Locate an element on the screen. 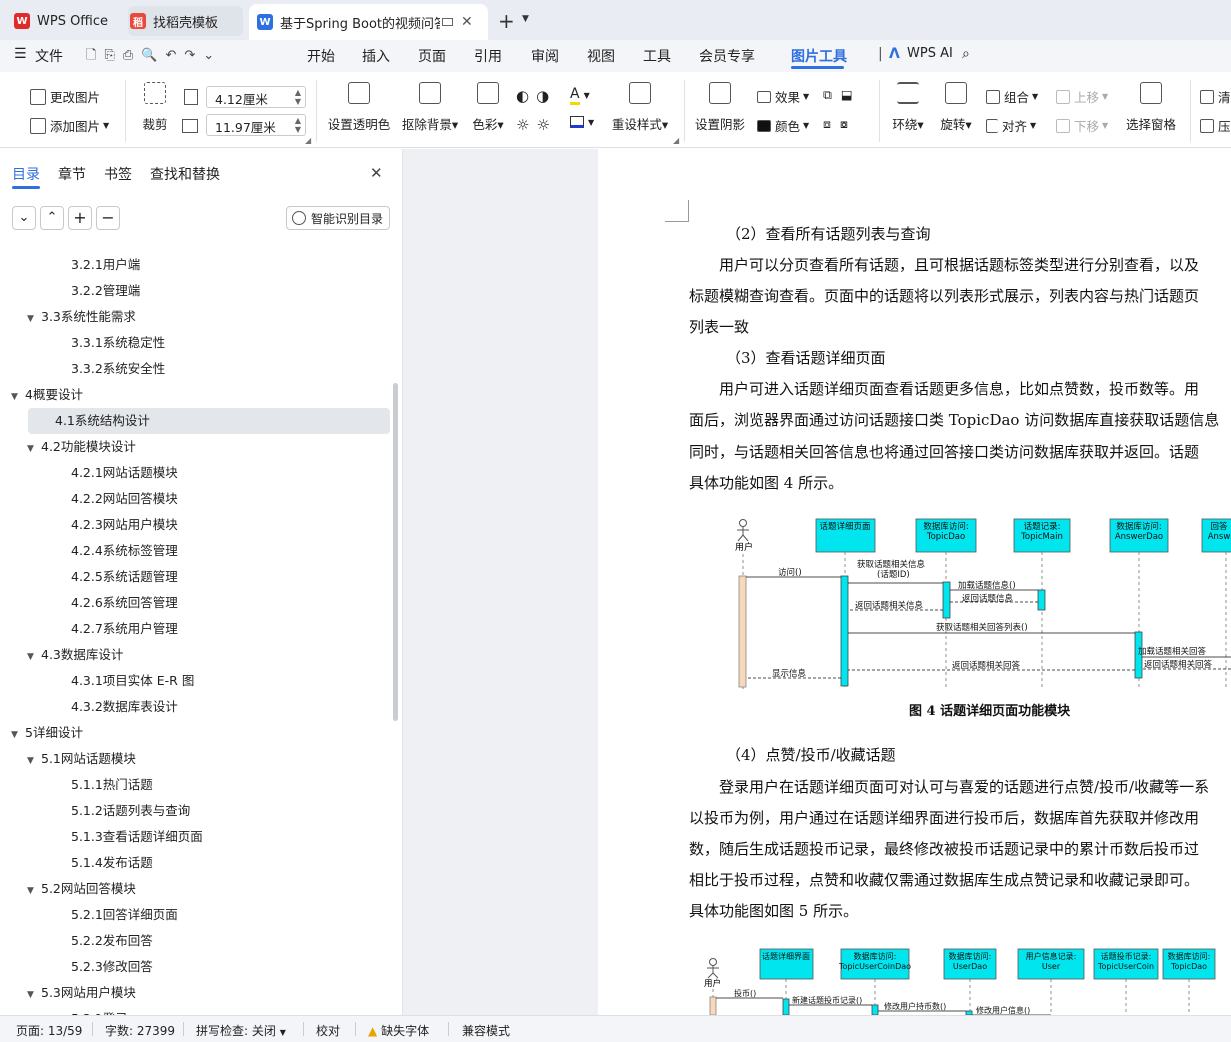 This screenshot has height=1042, width=1231. toc-item: ▼ 5.2网站回答模块 is located at coordinates (81, 889).